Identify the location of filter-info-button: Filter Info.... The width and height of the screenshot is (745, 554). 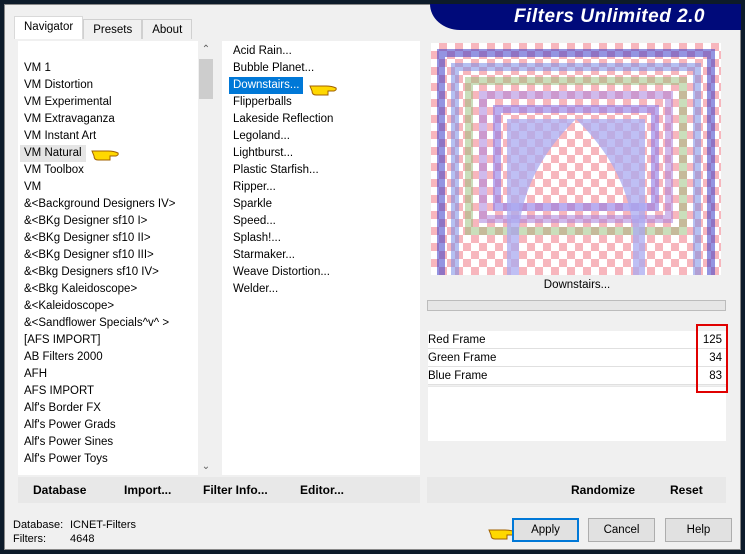
(235, 490).